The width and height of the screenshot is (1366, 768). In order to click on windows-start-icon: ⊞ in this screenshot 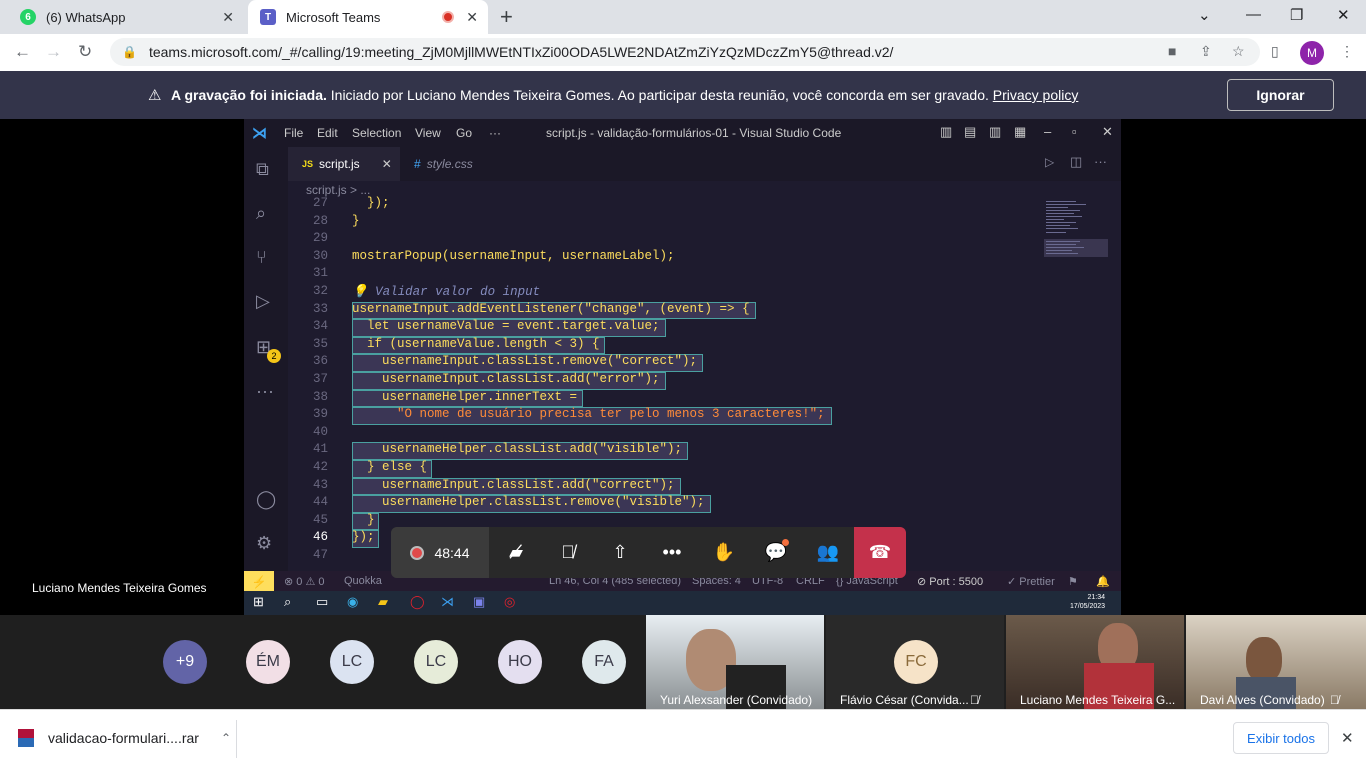, I will do `click(258, 602)`.